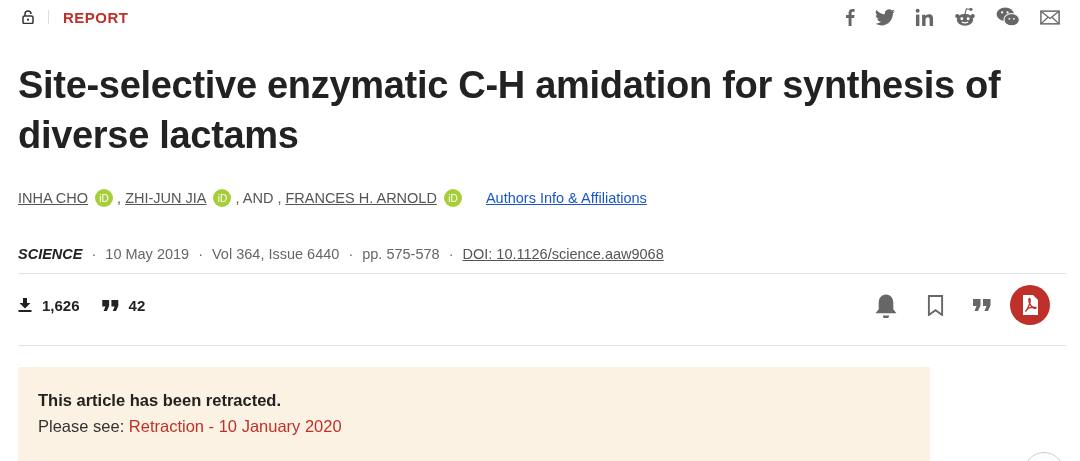 This screenshot has height=461, width=1080. What do you see at coordinates (566, 198) in the screenshot?
I see `affiliations-link: Authors Info & Affiliations` at bounding box center [566, 198].